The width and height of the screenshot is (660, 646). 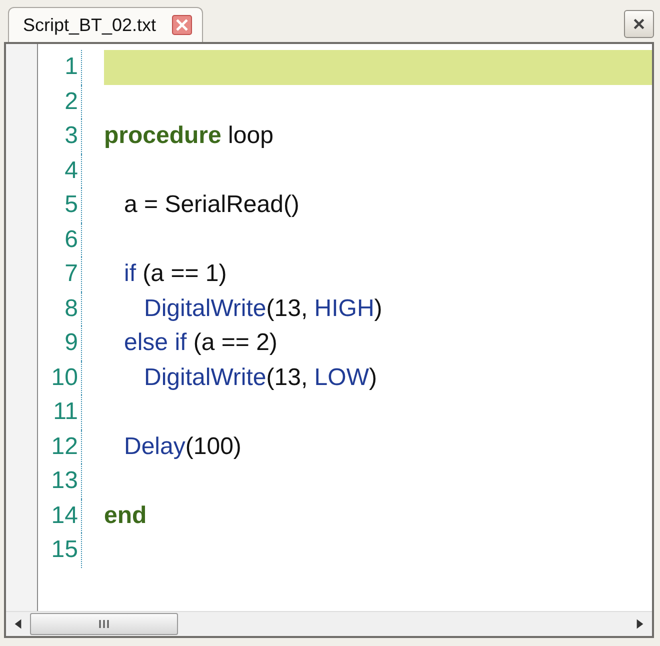 I want to click on code-line: Delay(100), so click(x=182, y=446).